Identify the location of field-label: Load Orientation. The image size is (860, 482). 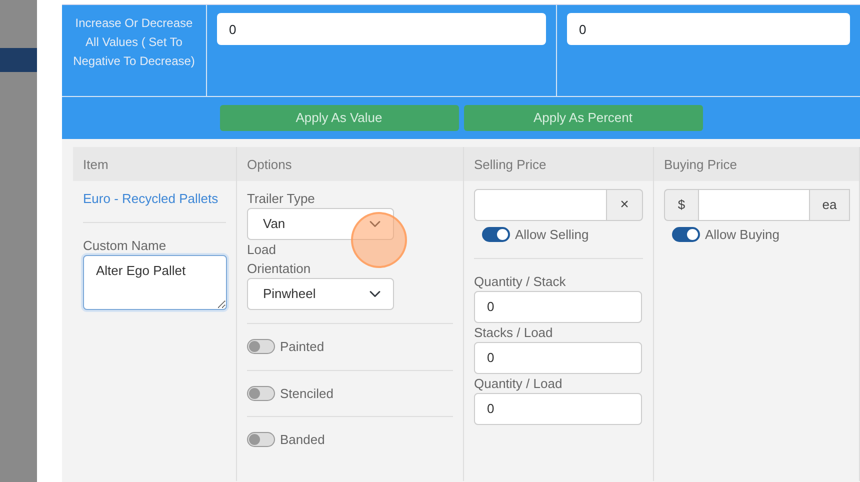
(279, 259).